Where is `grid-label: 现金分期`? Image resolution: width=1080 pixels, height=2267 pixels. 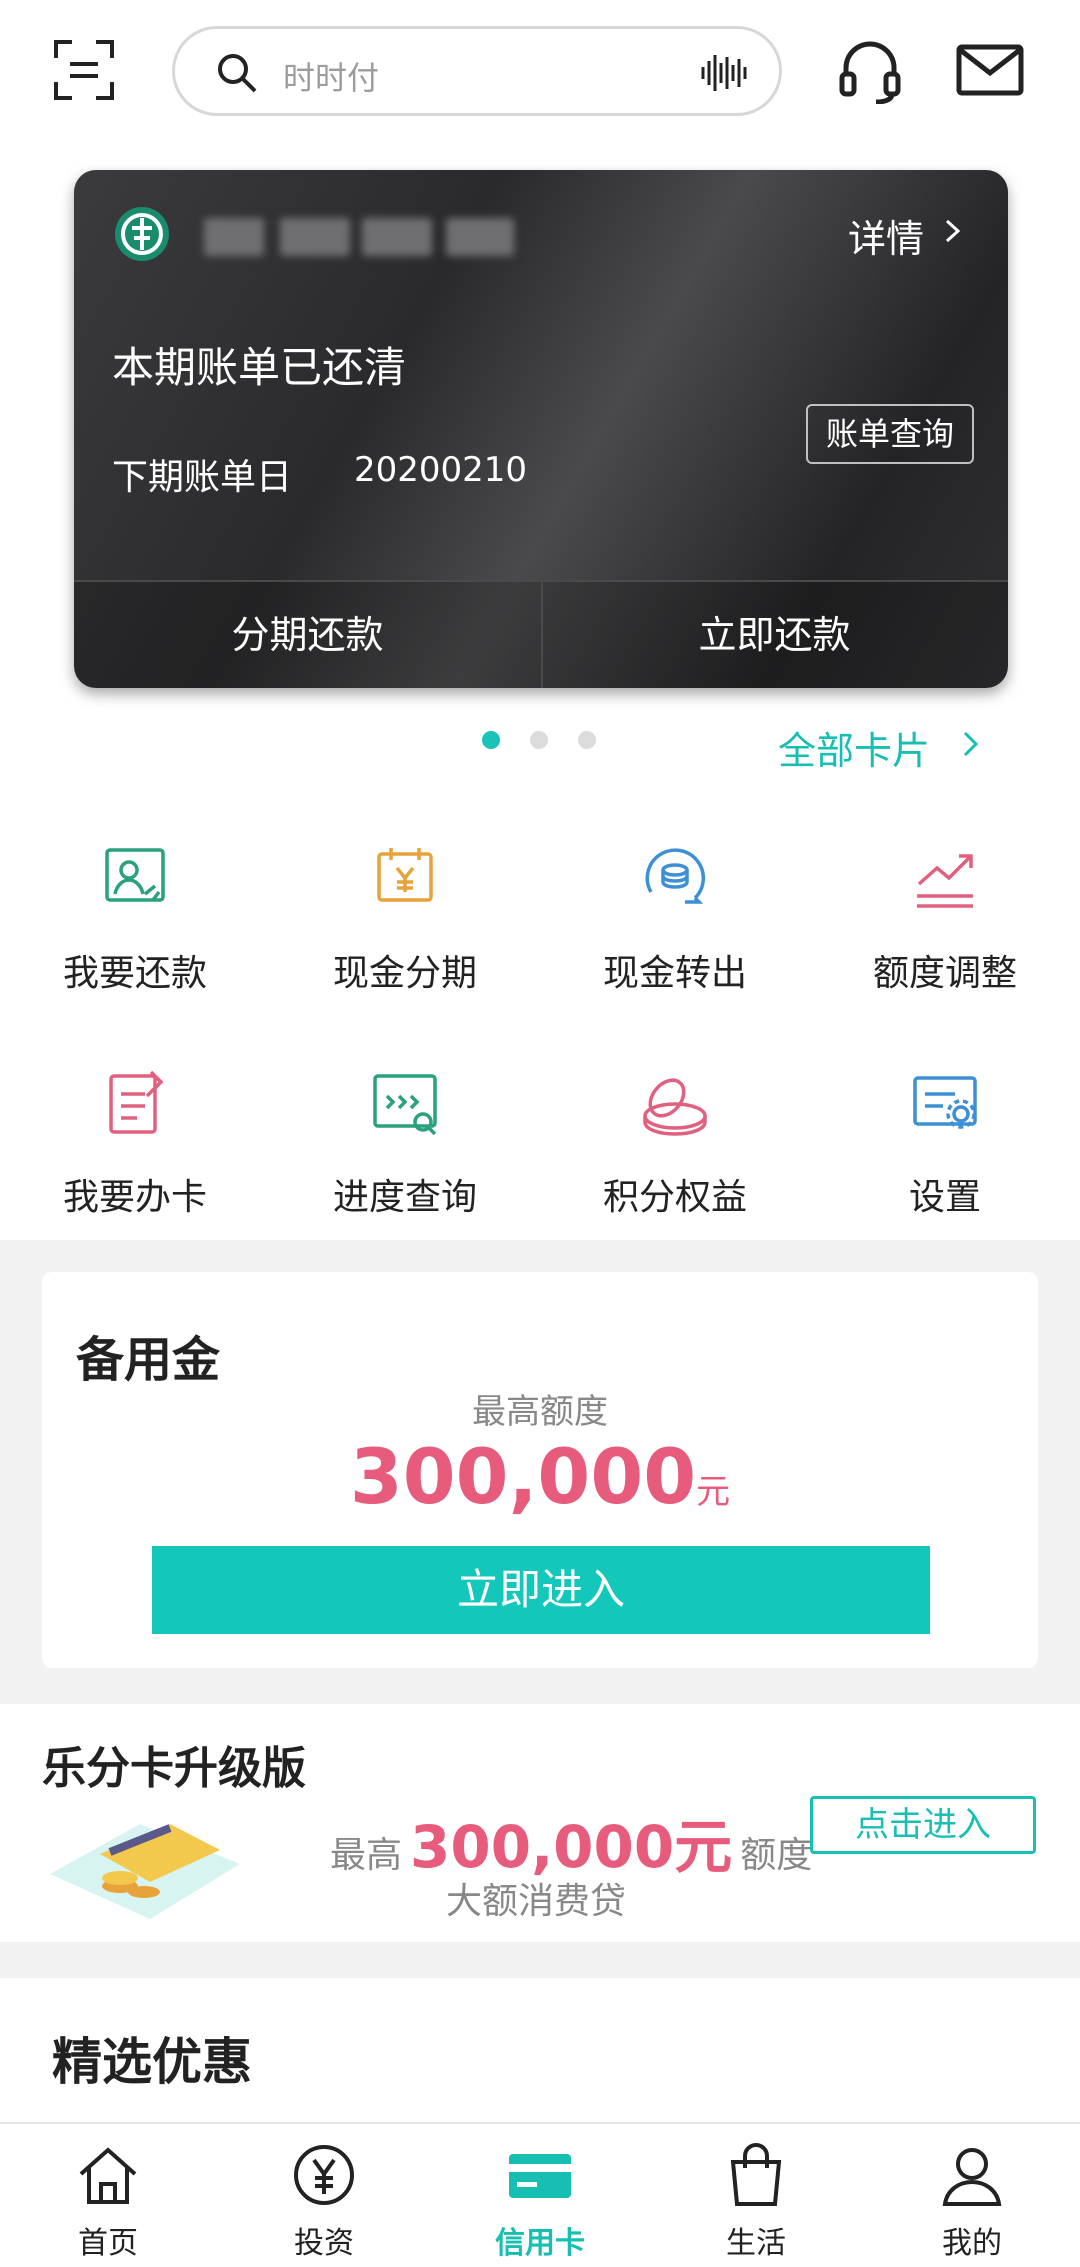 grid-label: 现金分期 is located at coordinates (404, 973).